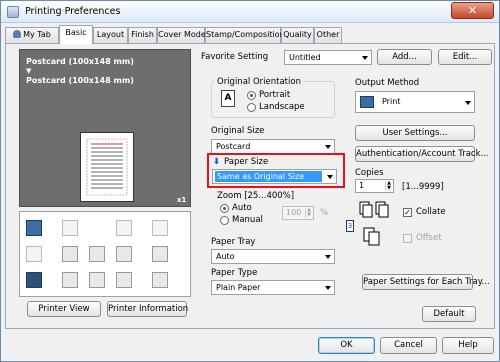  What do you see at coordinates (37, 34) in the screenshot?
I see `tab-label: My Tab` at bounding box center [37, 34].